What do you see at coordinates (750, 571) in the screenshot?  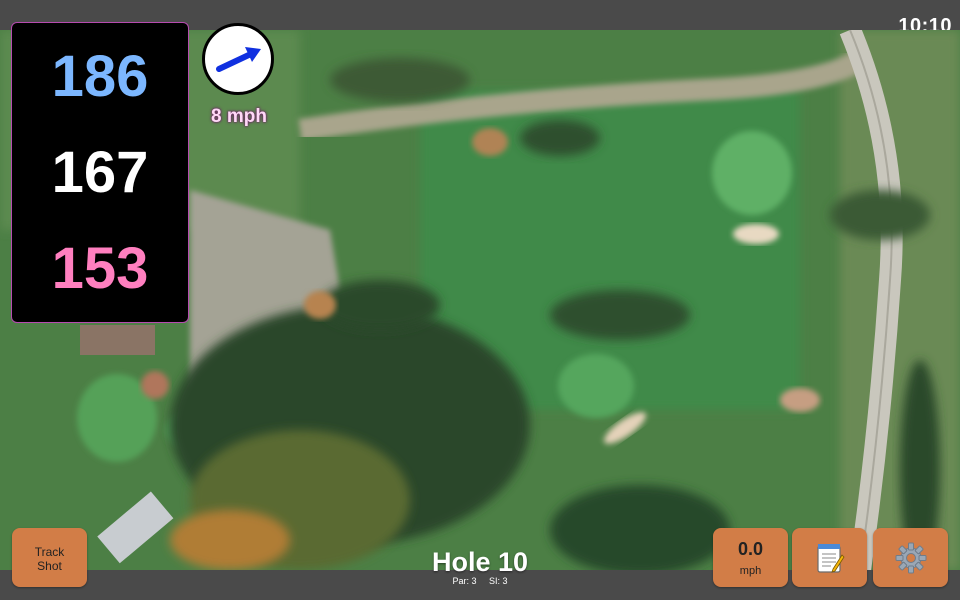 I see `speed-unit: mph` at bounding box center [750, 571].